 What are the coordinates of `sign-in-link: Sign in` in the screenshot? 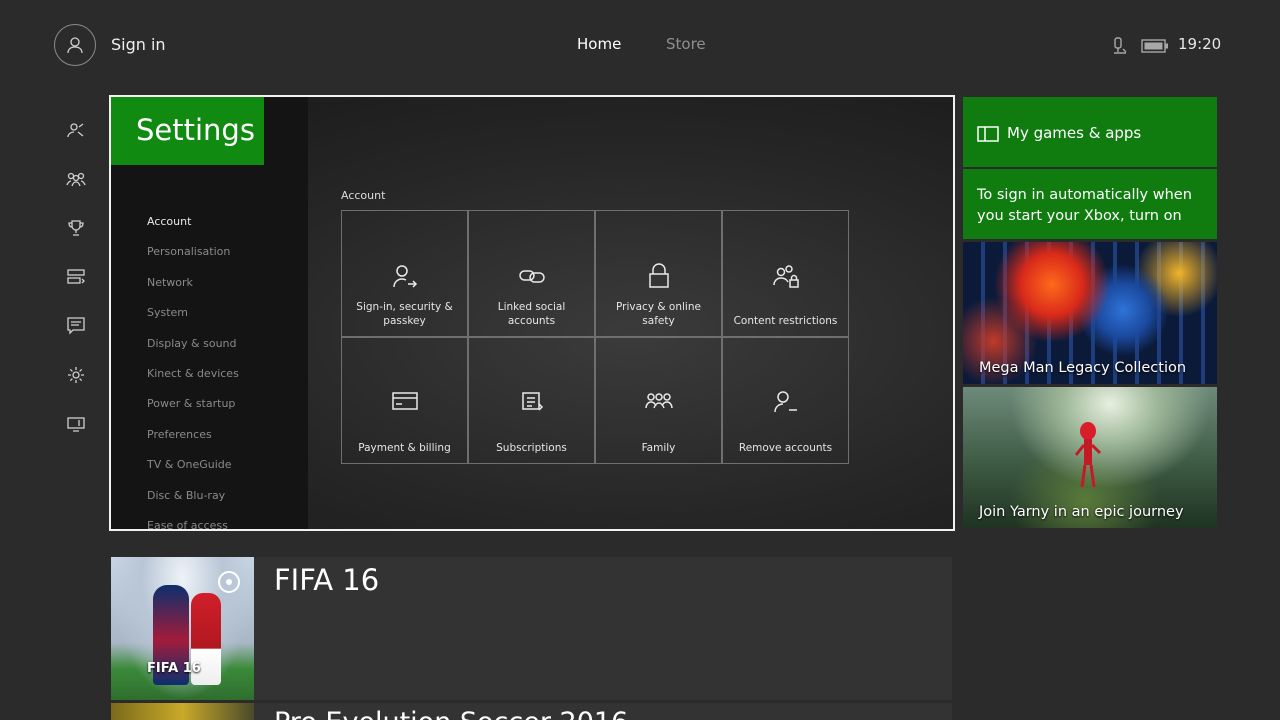 It's located at (138, 44).